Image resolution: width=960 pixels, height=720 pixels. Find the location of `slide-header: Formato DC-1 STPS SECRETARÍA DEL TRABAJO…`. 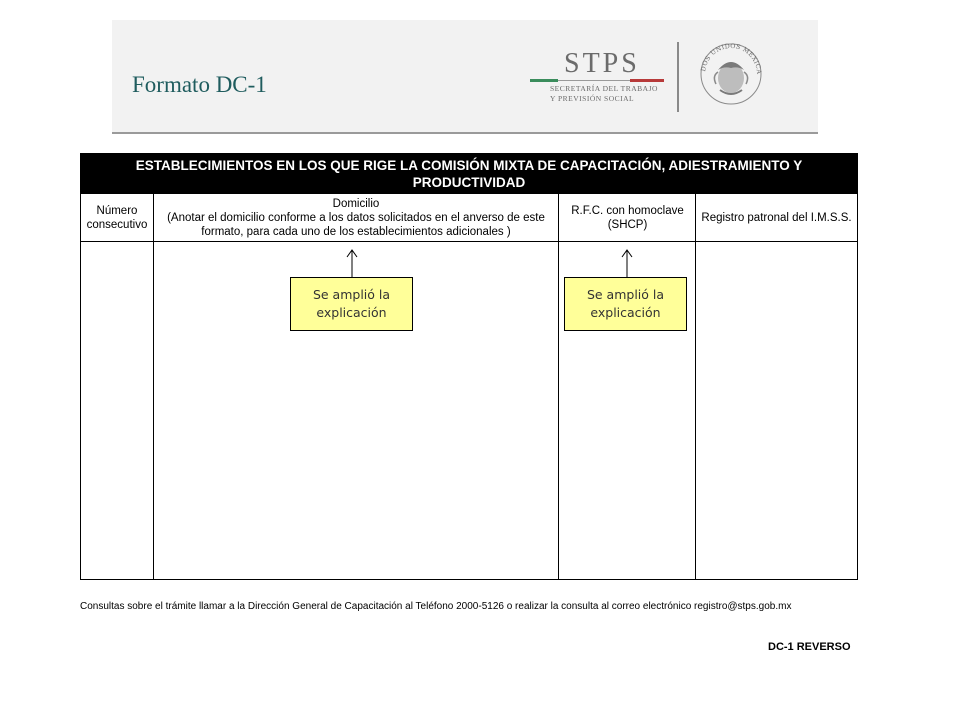

slide-header: Formato DC-1 STPS SECRETARÍA DEL TRABAJO… is located at coordinates (465, 77).